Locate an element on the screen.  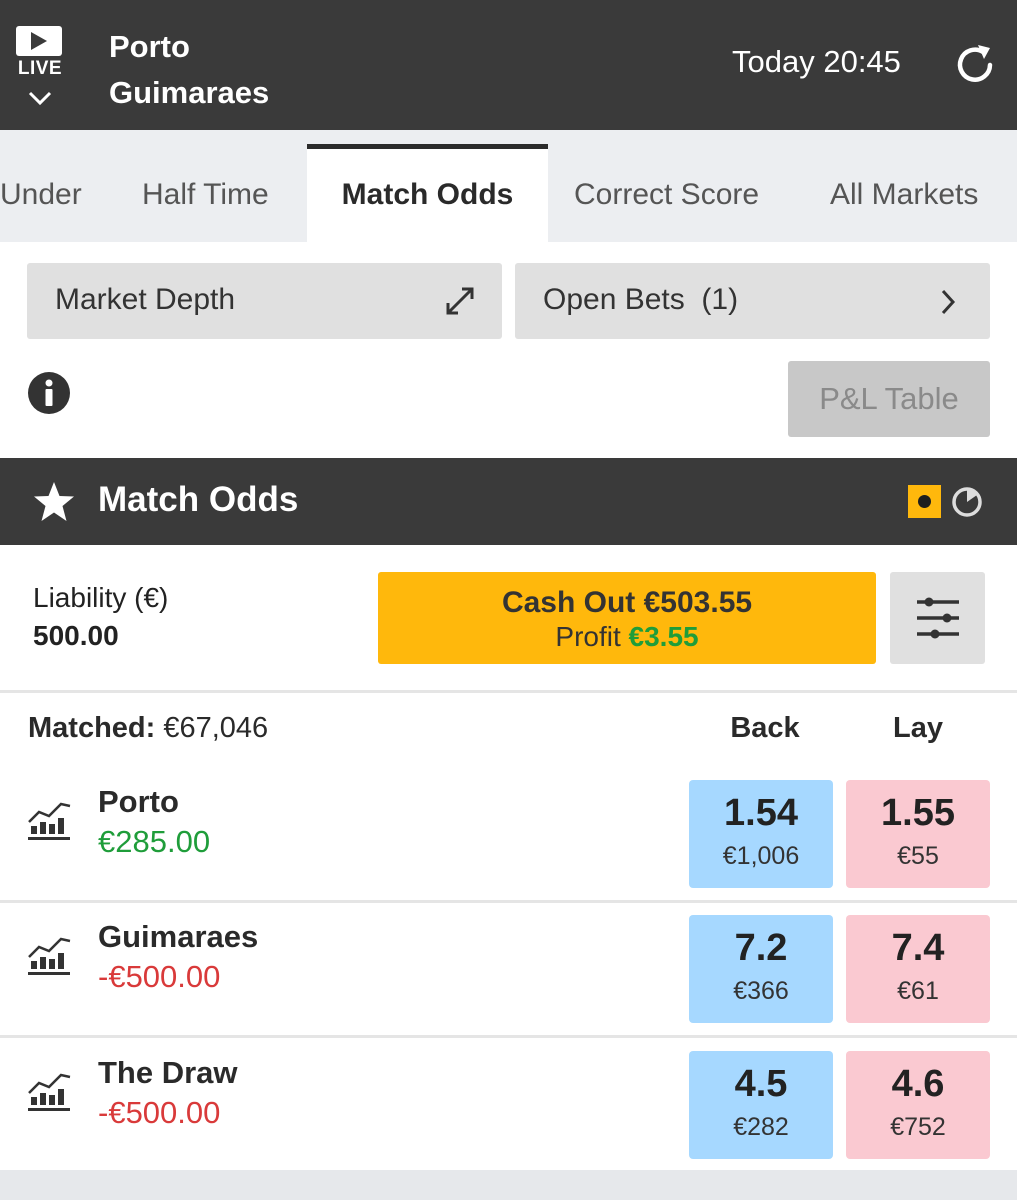
back-odds-button: 1.54 €1,006 is located at coordinates (761, 834).